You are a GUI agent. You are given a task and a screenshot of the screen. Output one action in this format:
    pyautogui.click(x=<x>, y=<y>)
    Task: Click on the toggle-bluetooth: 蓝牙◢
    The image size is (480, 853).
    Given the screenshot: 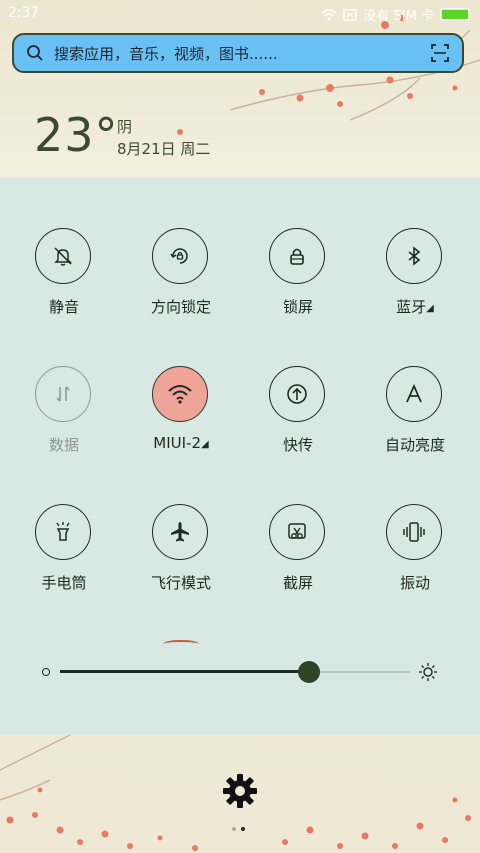 What is the action you would take?
    pyautogui.click(x=415, y=283)
    